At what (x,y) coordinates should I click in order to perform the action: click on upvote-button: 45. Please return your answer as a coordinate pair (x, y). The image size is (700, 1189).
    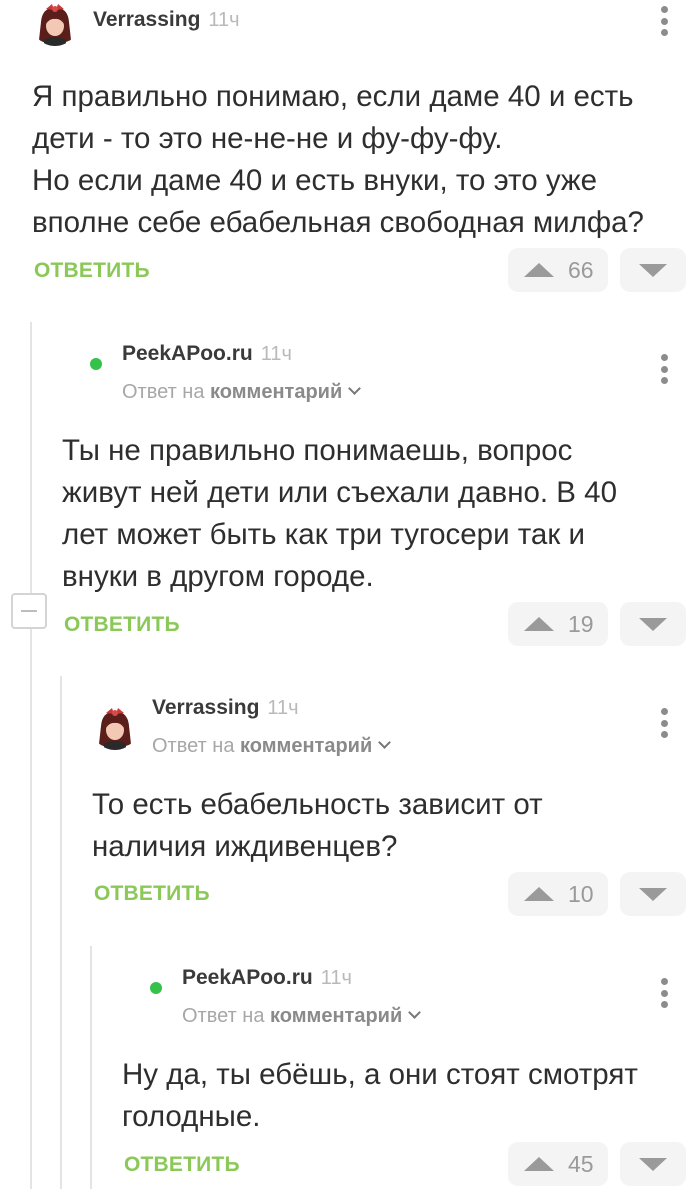
    Looking at the image, I should click on (558, 1164).